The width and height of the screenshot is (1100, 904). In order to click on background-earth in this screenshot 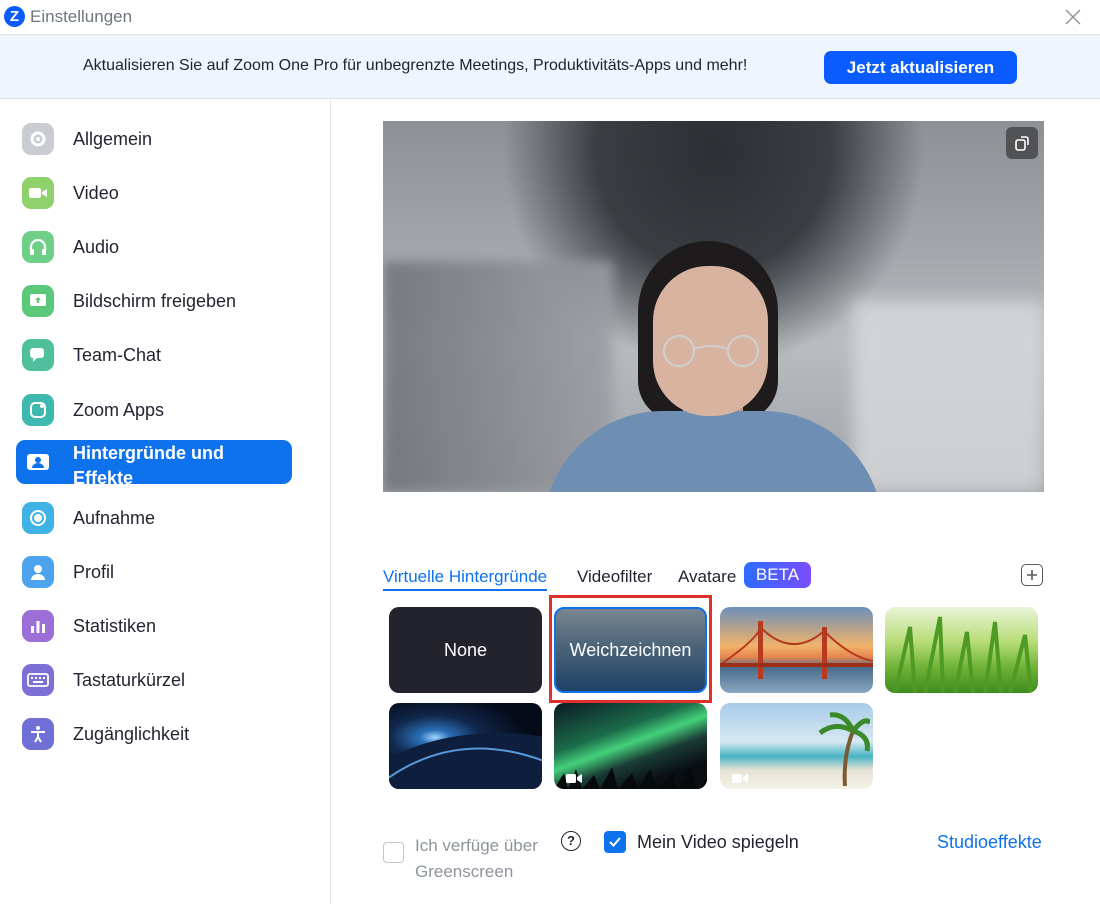, I will do `click(465, 746)`.